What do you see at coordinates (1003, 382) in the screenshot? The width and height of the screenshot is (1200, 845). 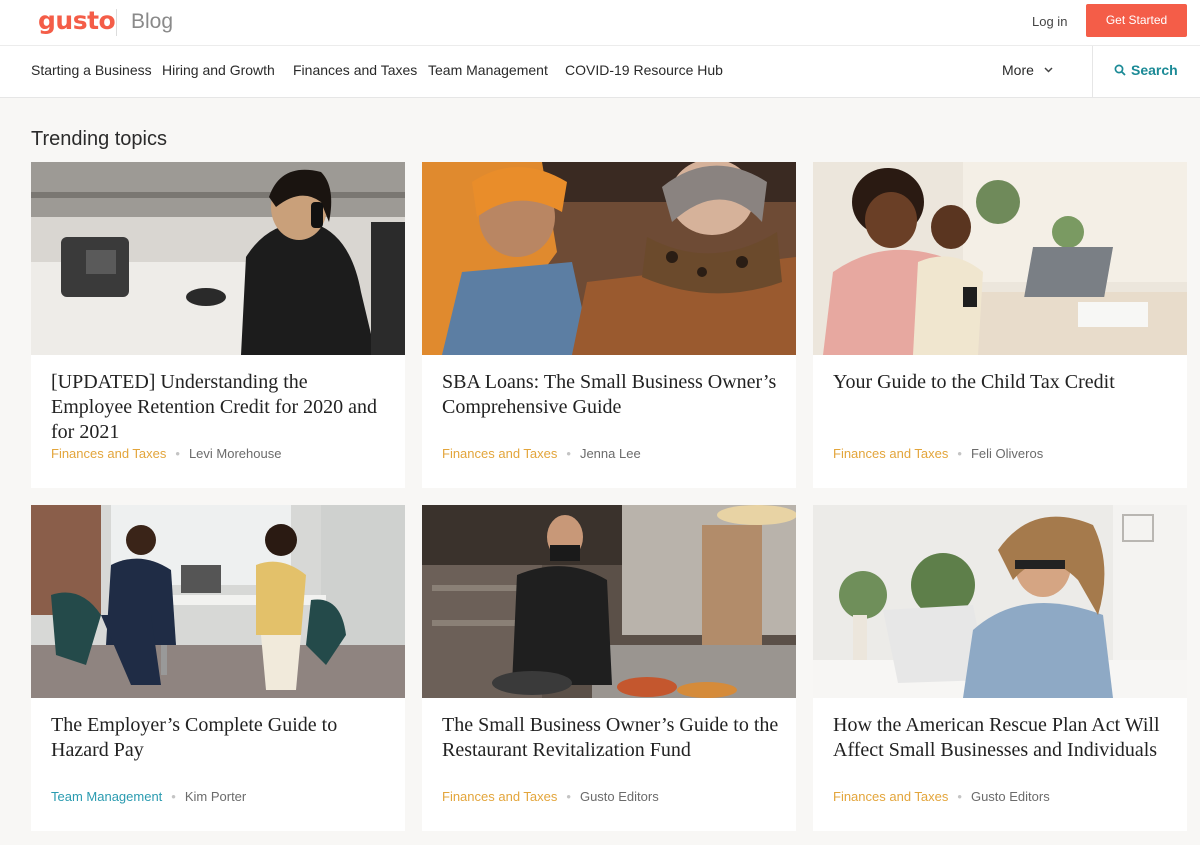 I see `article-title: Your Guide to the Child Tax Credit` at bounding box center [1003, 382].